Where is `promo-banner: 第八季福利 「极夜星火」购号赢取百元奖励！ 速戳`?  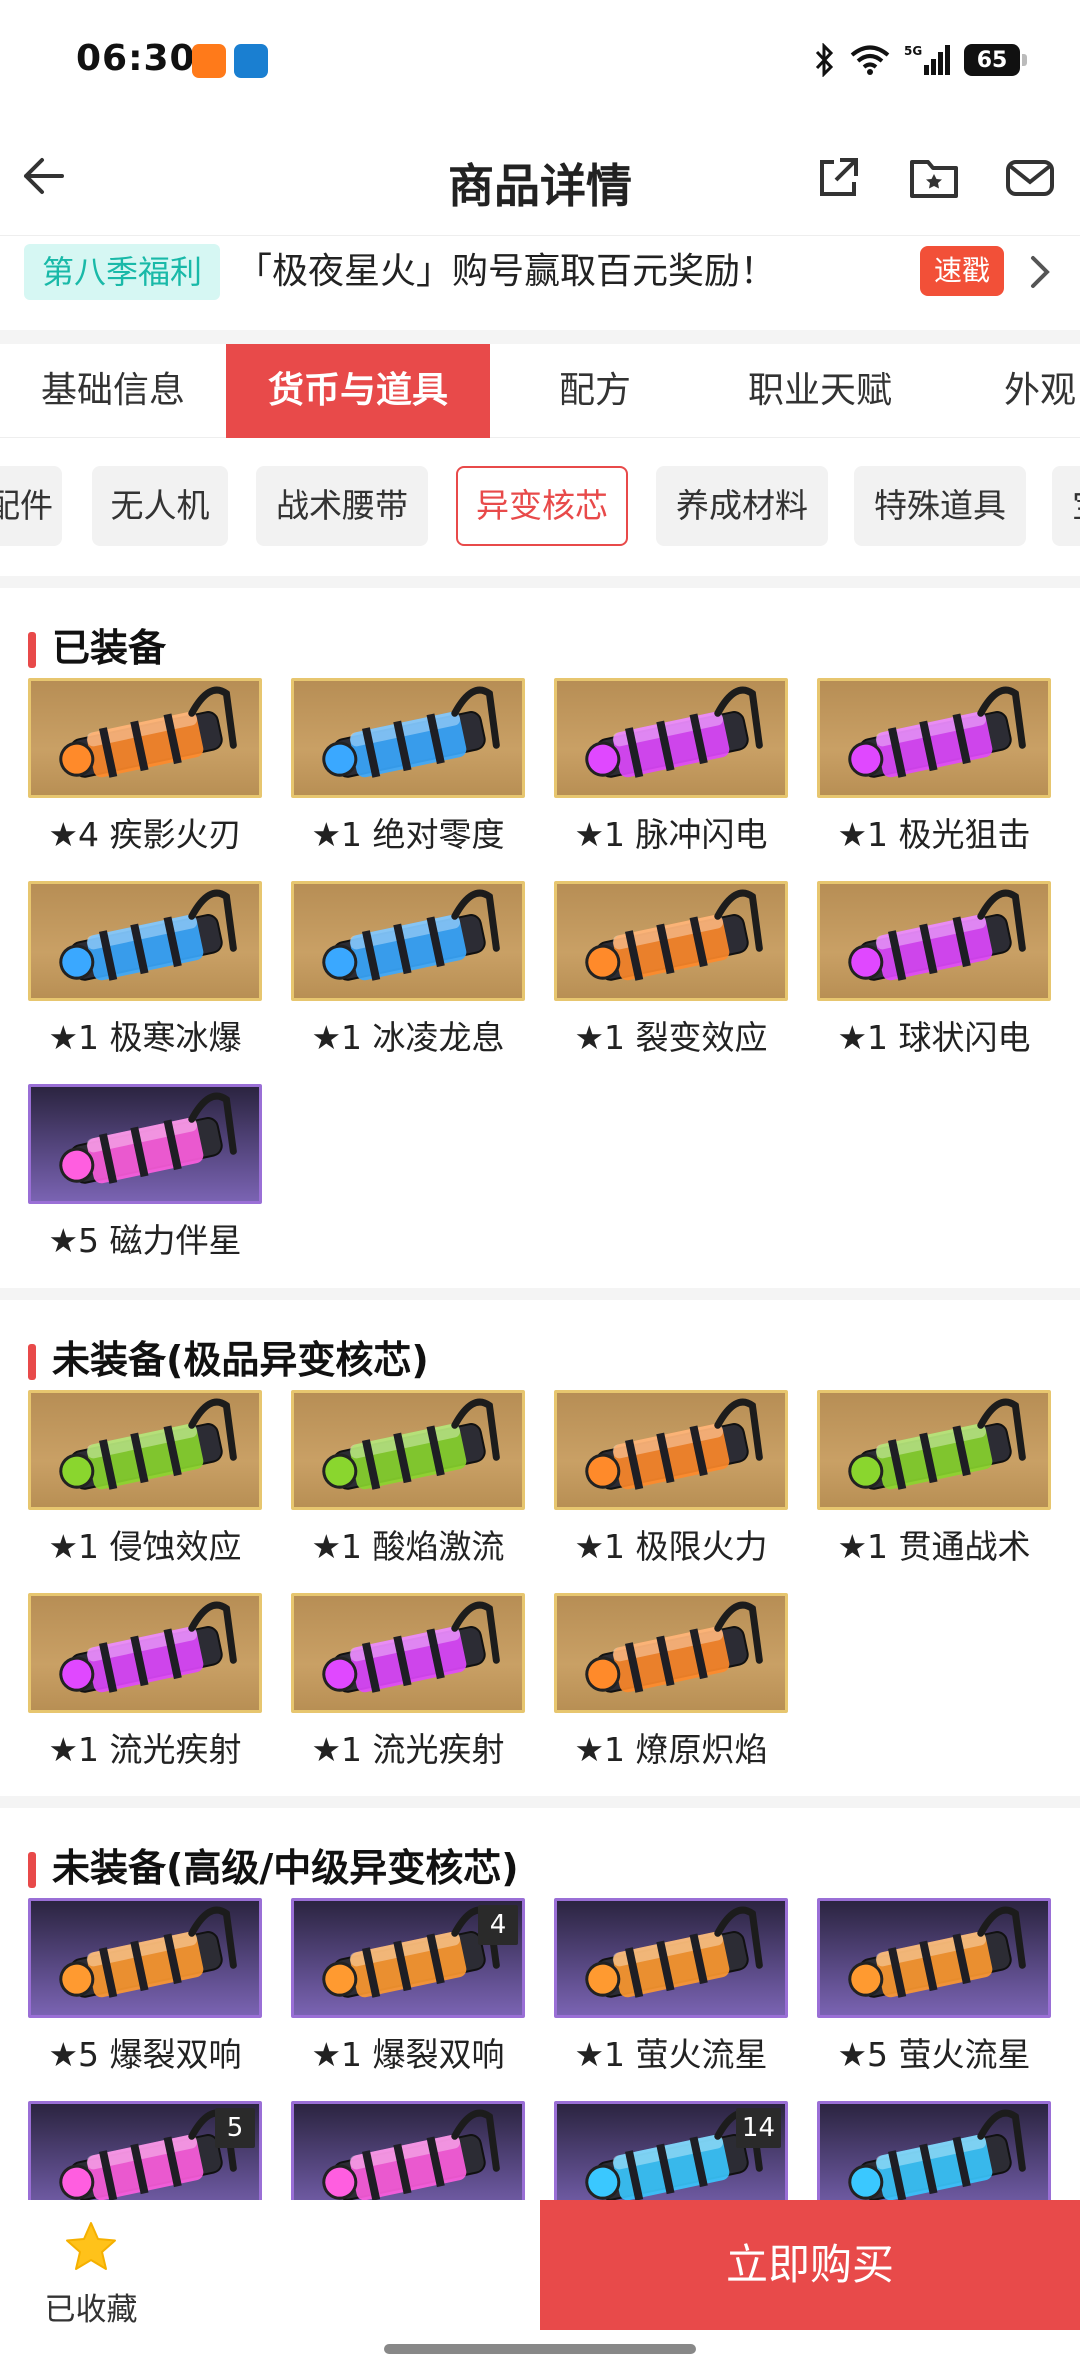 promo-banner: 第八季福利 「极夜星火」购号赢取百元奖励！ 速戳 is located at coordinates (540, 282).